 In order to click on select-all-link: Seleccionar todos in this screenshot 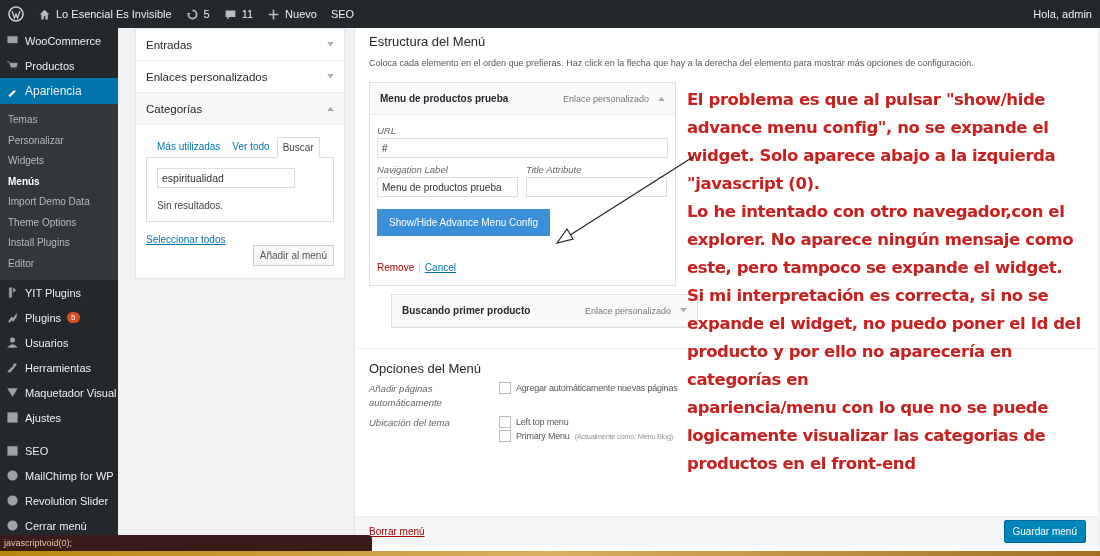, I will do `click(240, 239)`.